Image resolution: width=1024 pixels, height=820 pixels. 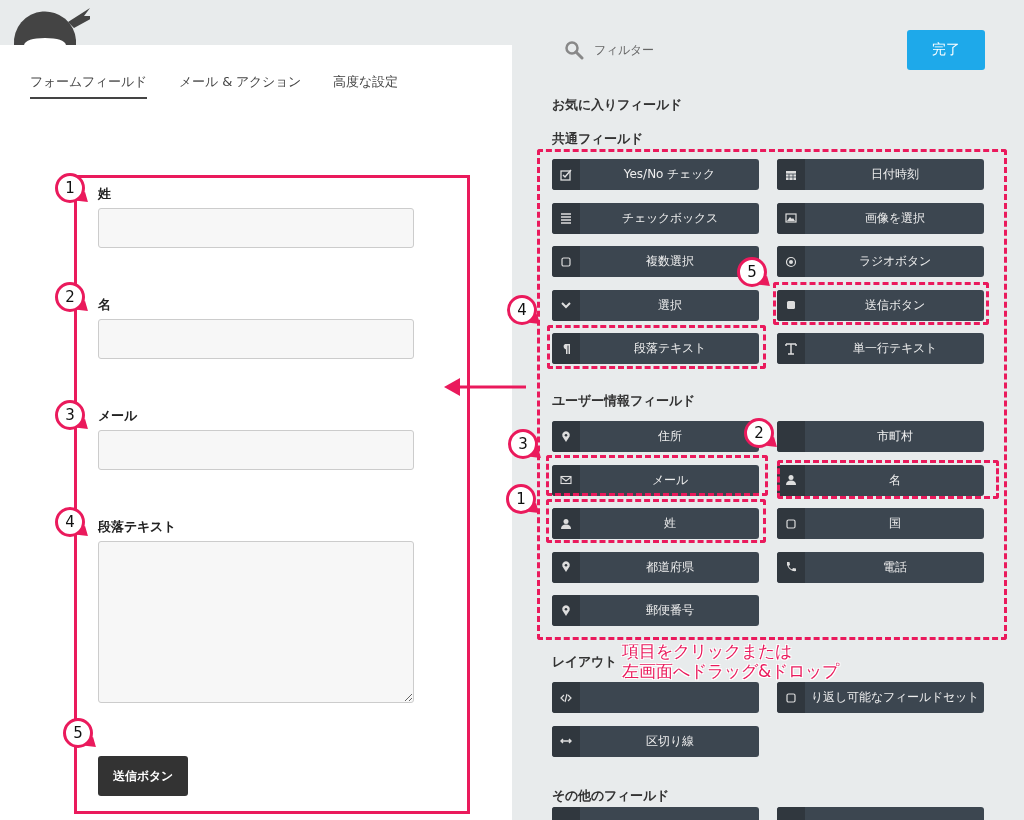 I want to click on image-icon, so click(x=791, y=218).